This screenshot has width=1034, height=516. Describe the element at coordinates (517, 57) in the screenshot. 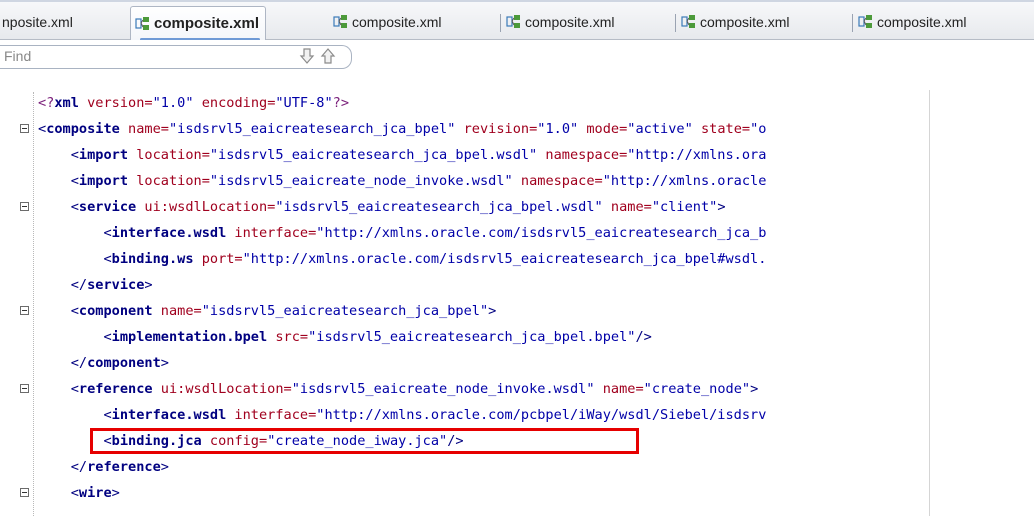

I see `find-bar: Find` at that location.